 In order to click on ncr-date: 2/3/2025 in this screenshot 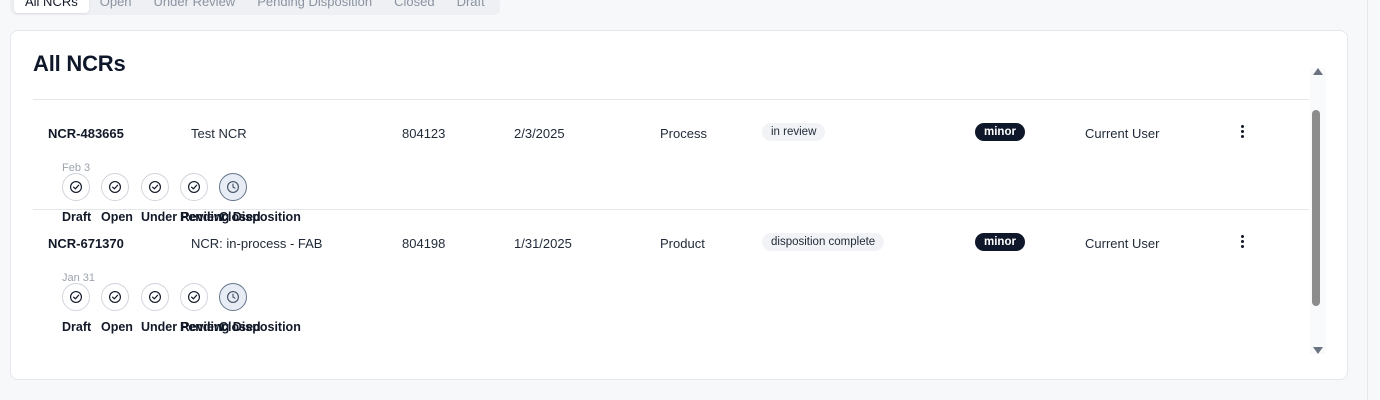, I will do `click(539, 133)`.